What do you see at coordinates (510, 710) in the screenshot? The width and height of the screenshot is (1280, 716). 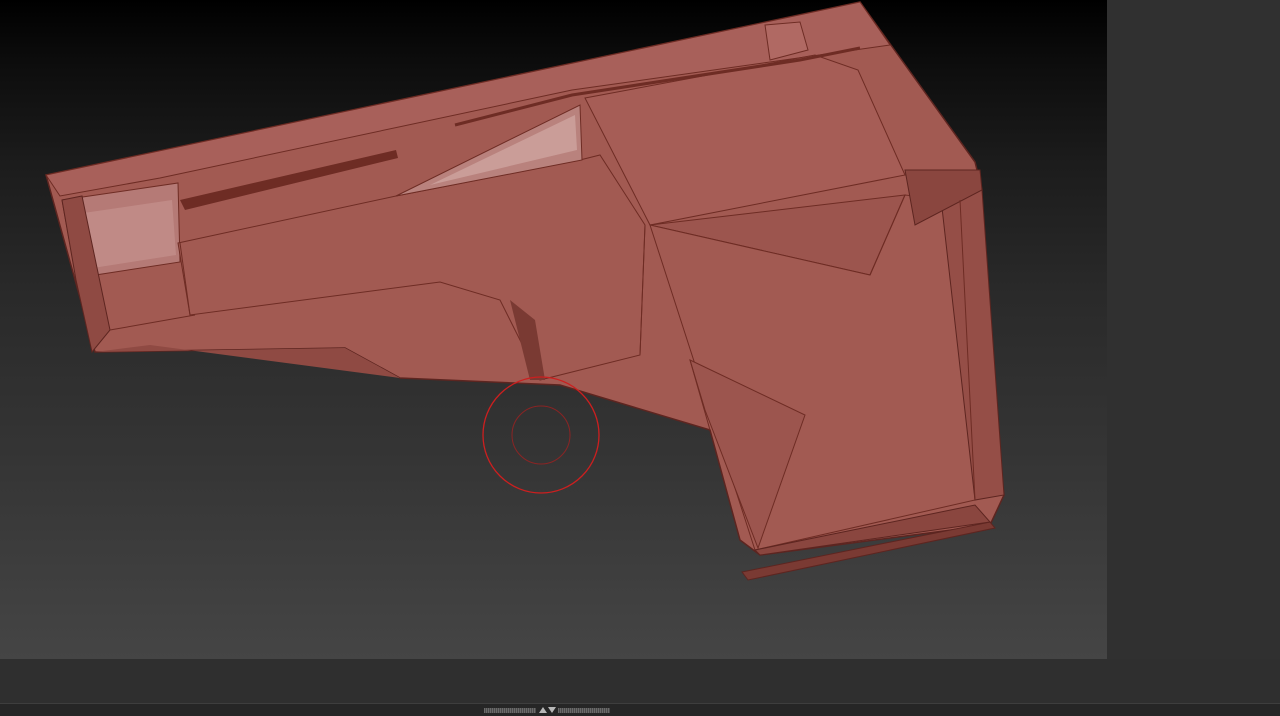 I see `shelf-grip-left` at bounding box center [510, 710].